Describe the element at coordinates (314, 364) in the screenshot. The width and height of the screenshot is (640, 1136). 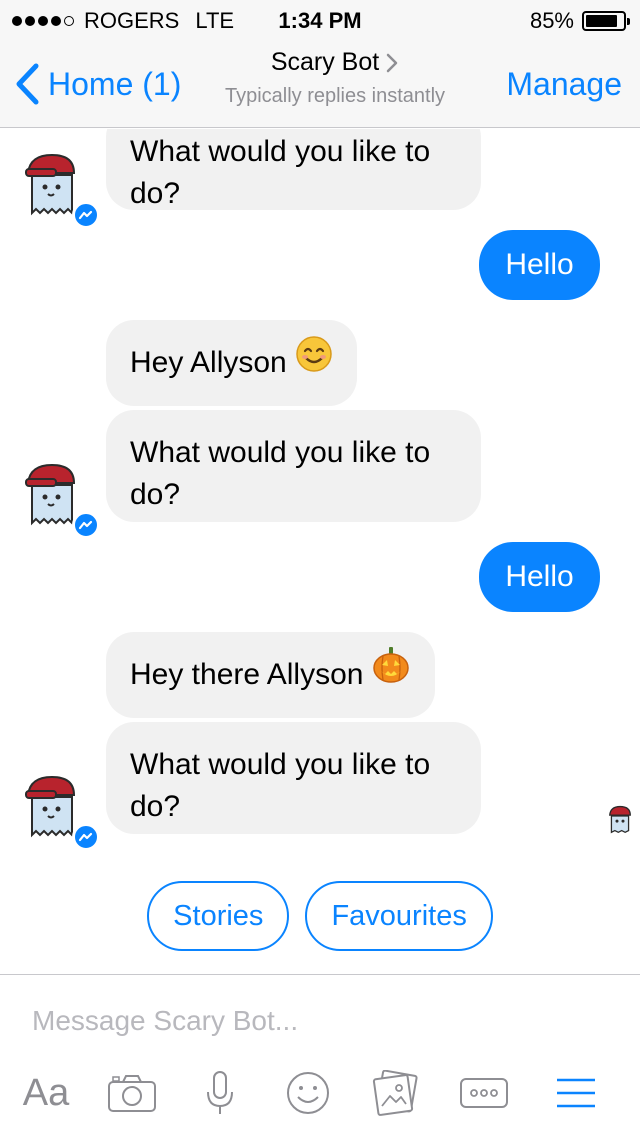
I see `smiling-face-icon` at that location.